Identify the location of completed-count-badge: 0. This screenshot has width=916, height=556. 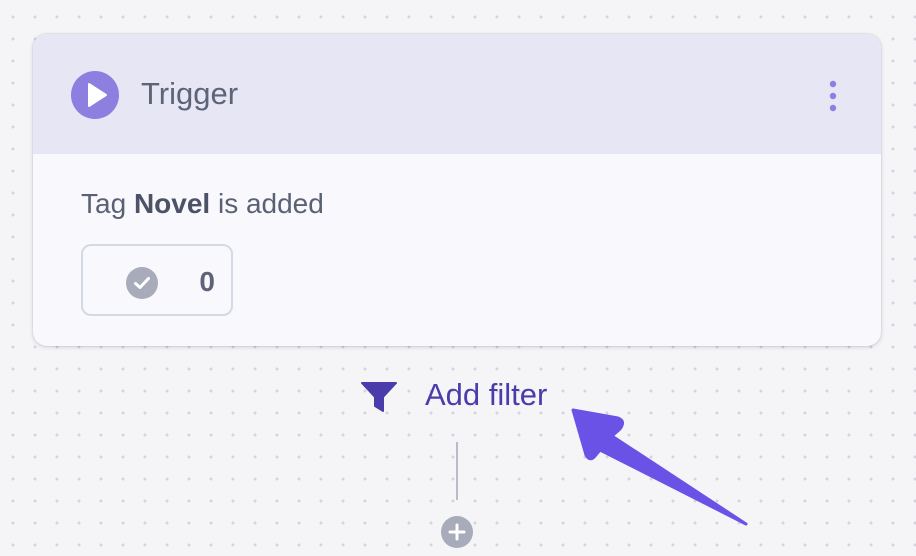
(157, 280).